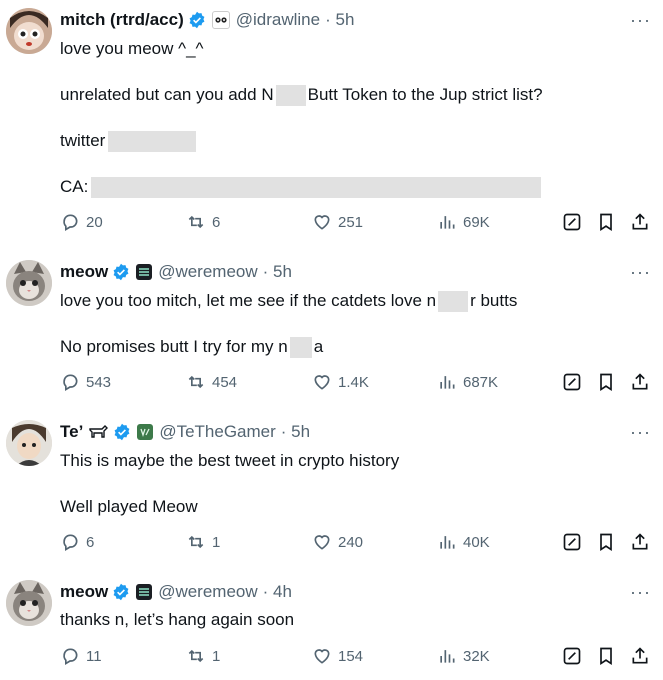  I want to click on reply-button: 543, so click(85, 382).